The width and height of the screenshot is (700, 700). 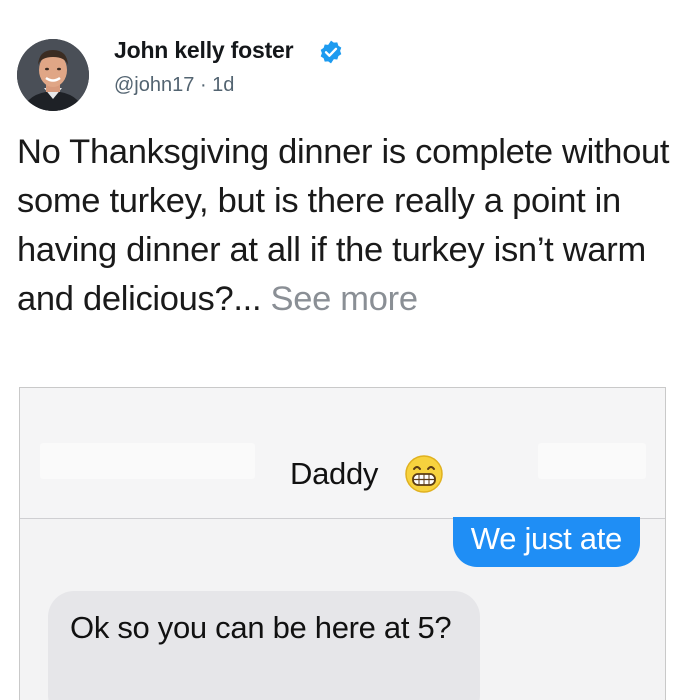 I want to click on post-meta: @john17 · 1d, so click(x=174, y=85).